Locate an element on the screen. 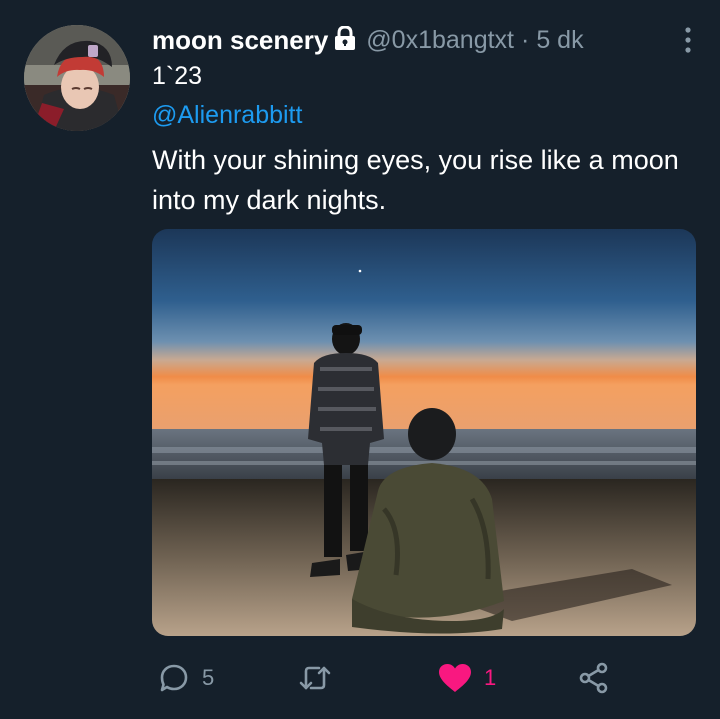  heart-icon is located at coordinates (455, 677).